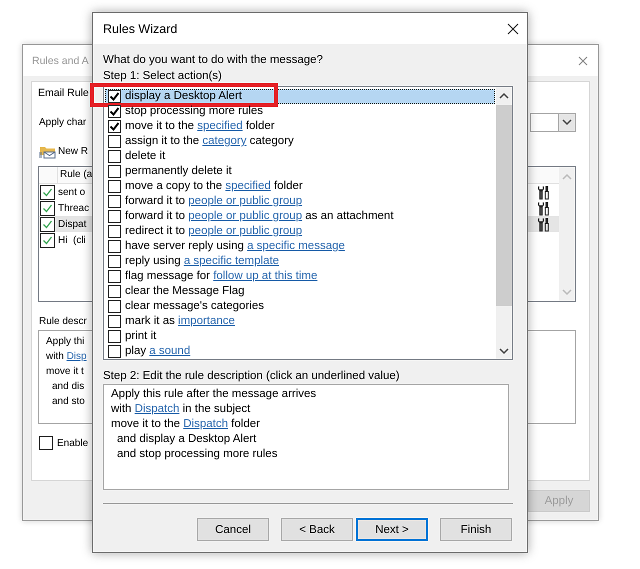 The width and height of the screenshot is (640, 569). What do you see at coordinates (62, 122) in the screenshot?
I see `label: Apply char` at bounding box center [62, 122].